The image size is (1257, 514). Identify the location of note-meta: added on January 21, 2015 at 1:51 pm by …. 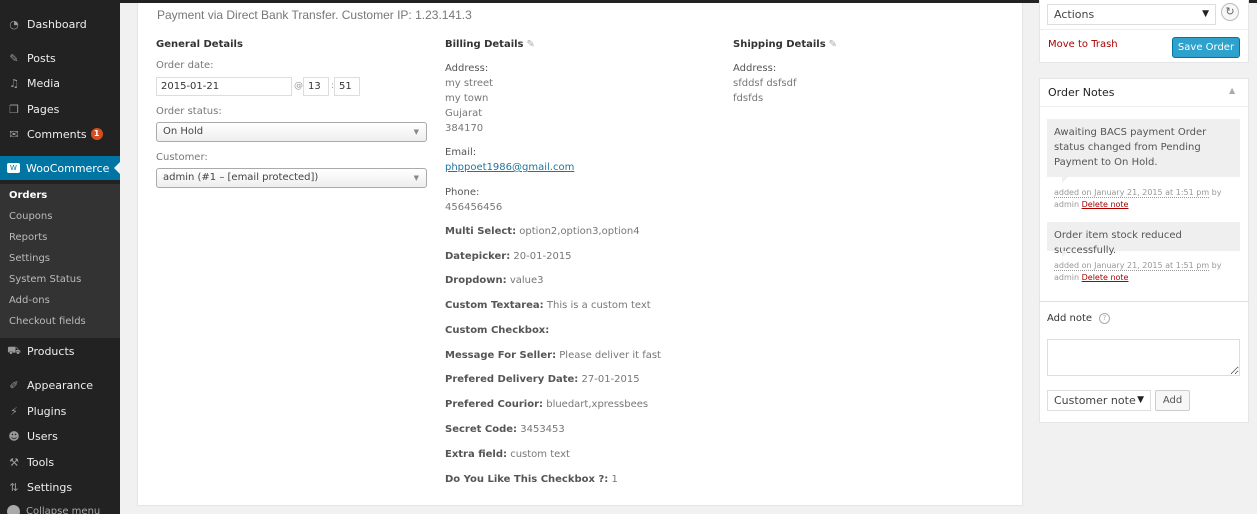
(1144, 272).